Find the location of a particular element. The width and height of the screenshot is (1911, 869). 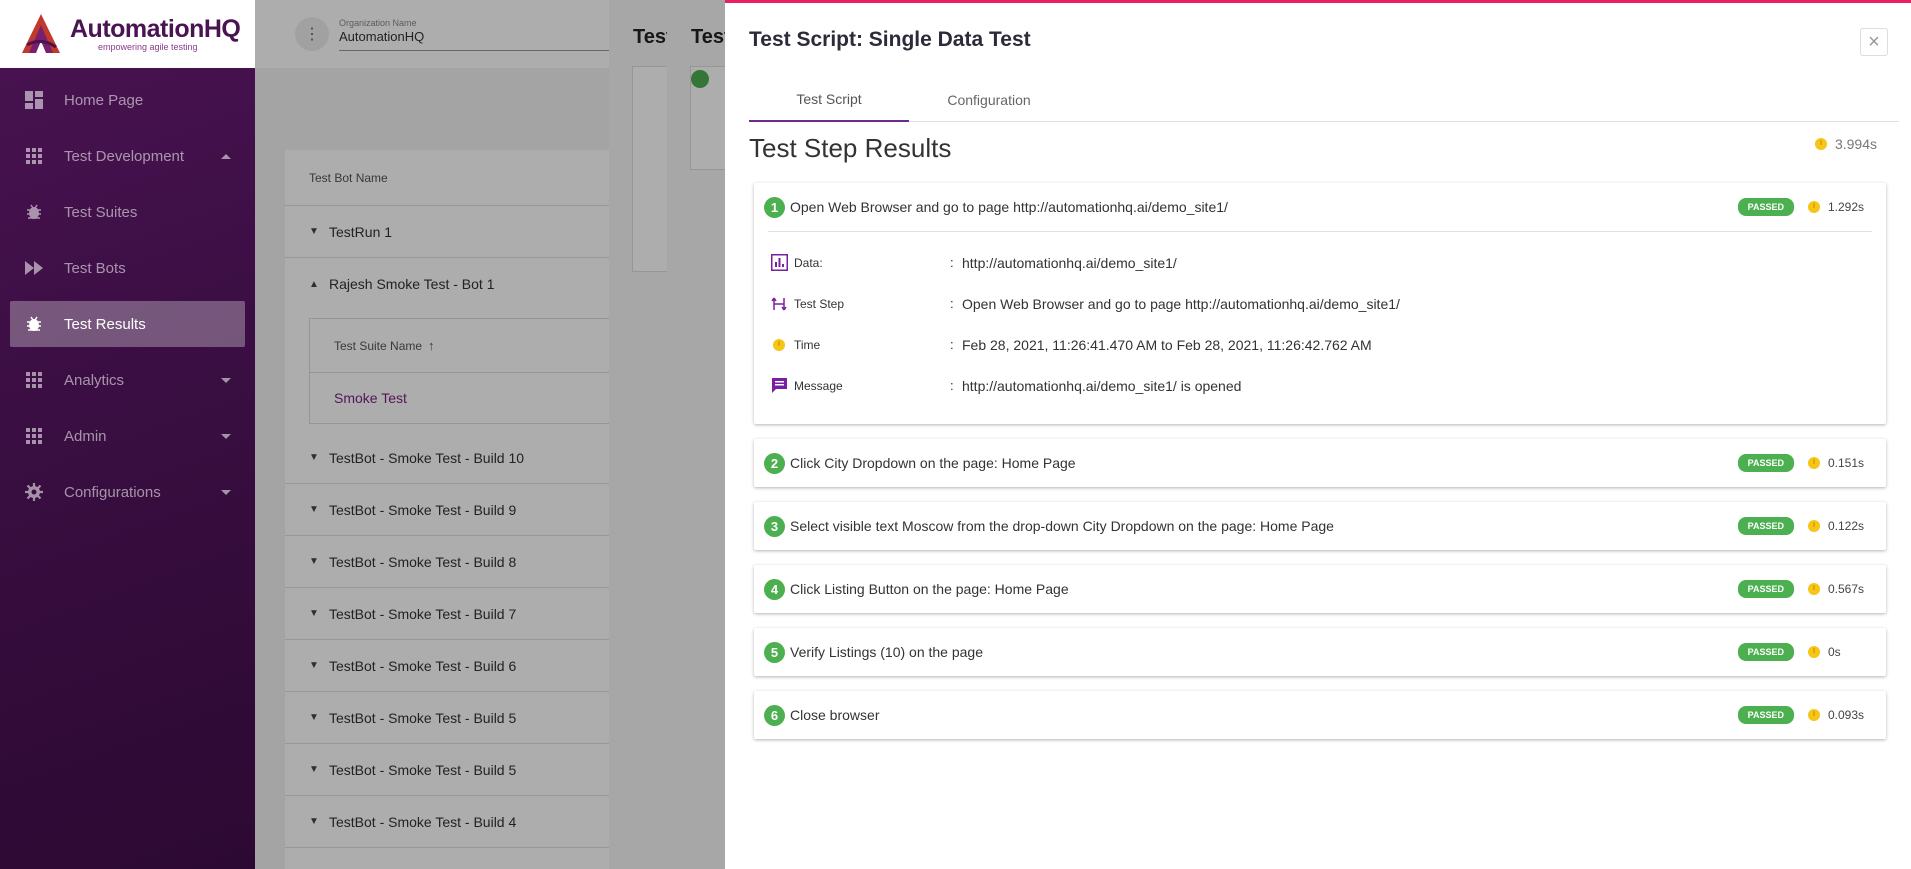

sidebar-item-label: Test Results is located at coordinates (105, 324).